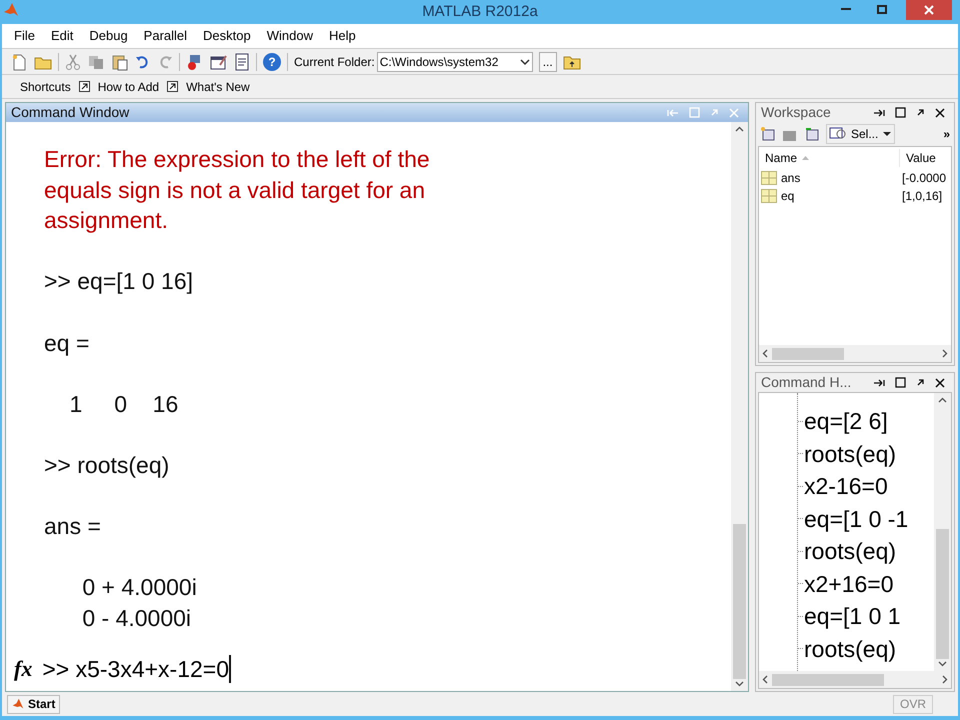 Image resolution: width=960 pixels, height=720 pixels. Describe the element at coordinates (342, 36) in the screenshot. I see `menu-item: Help` at that location.